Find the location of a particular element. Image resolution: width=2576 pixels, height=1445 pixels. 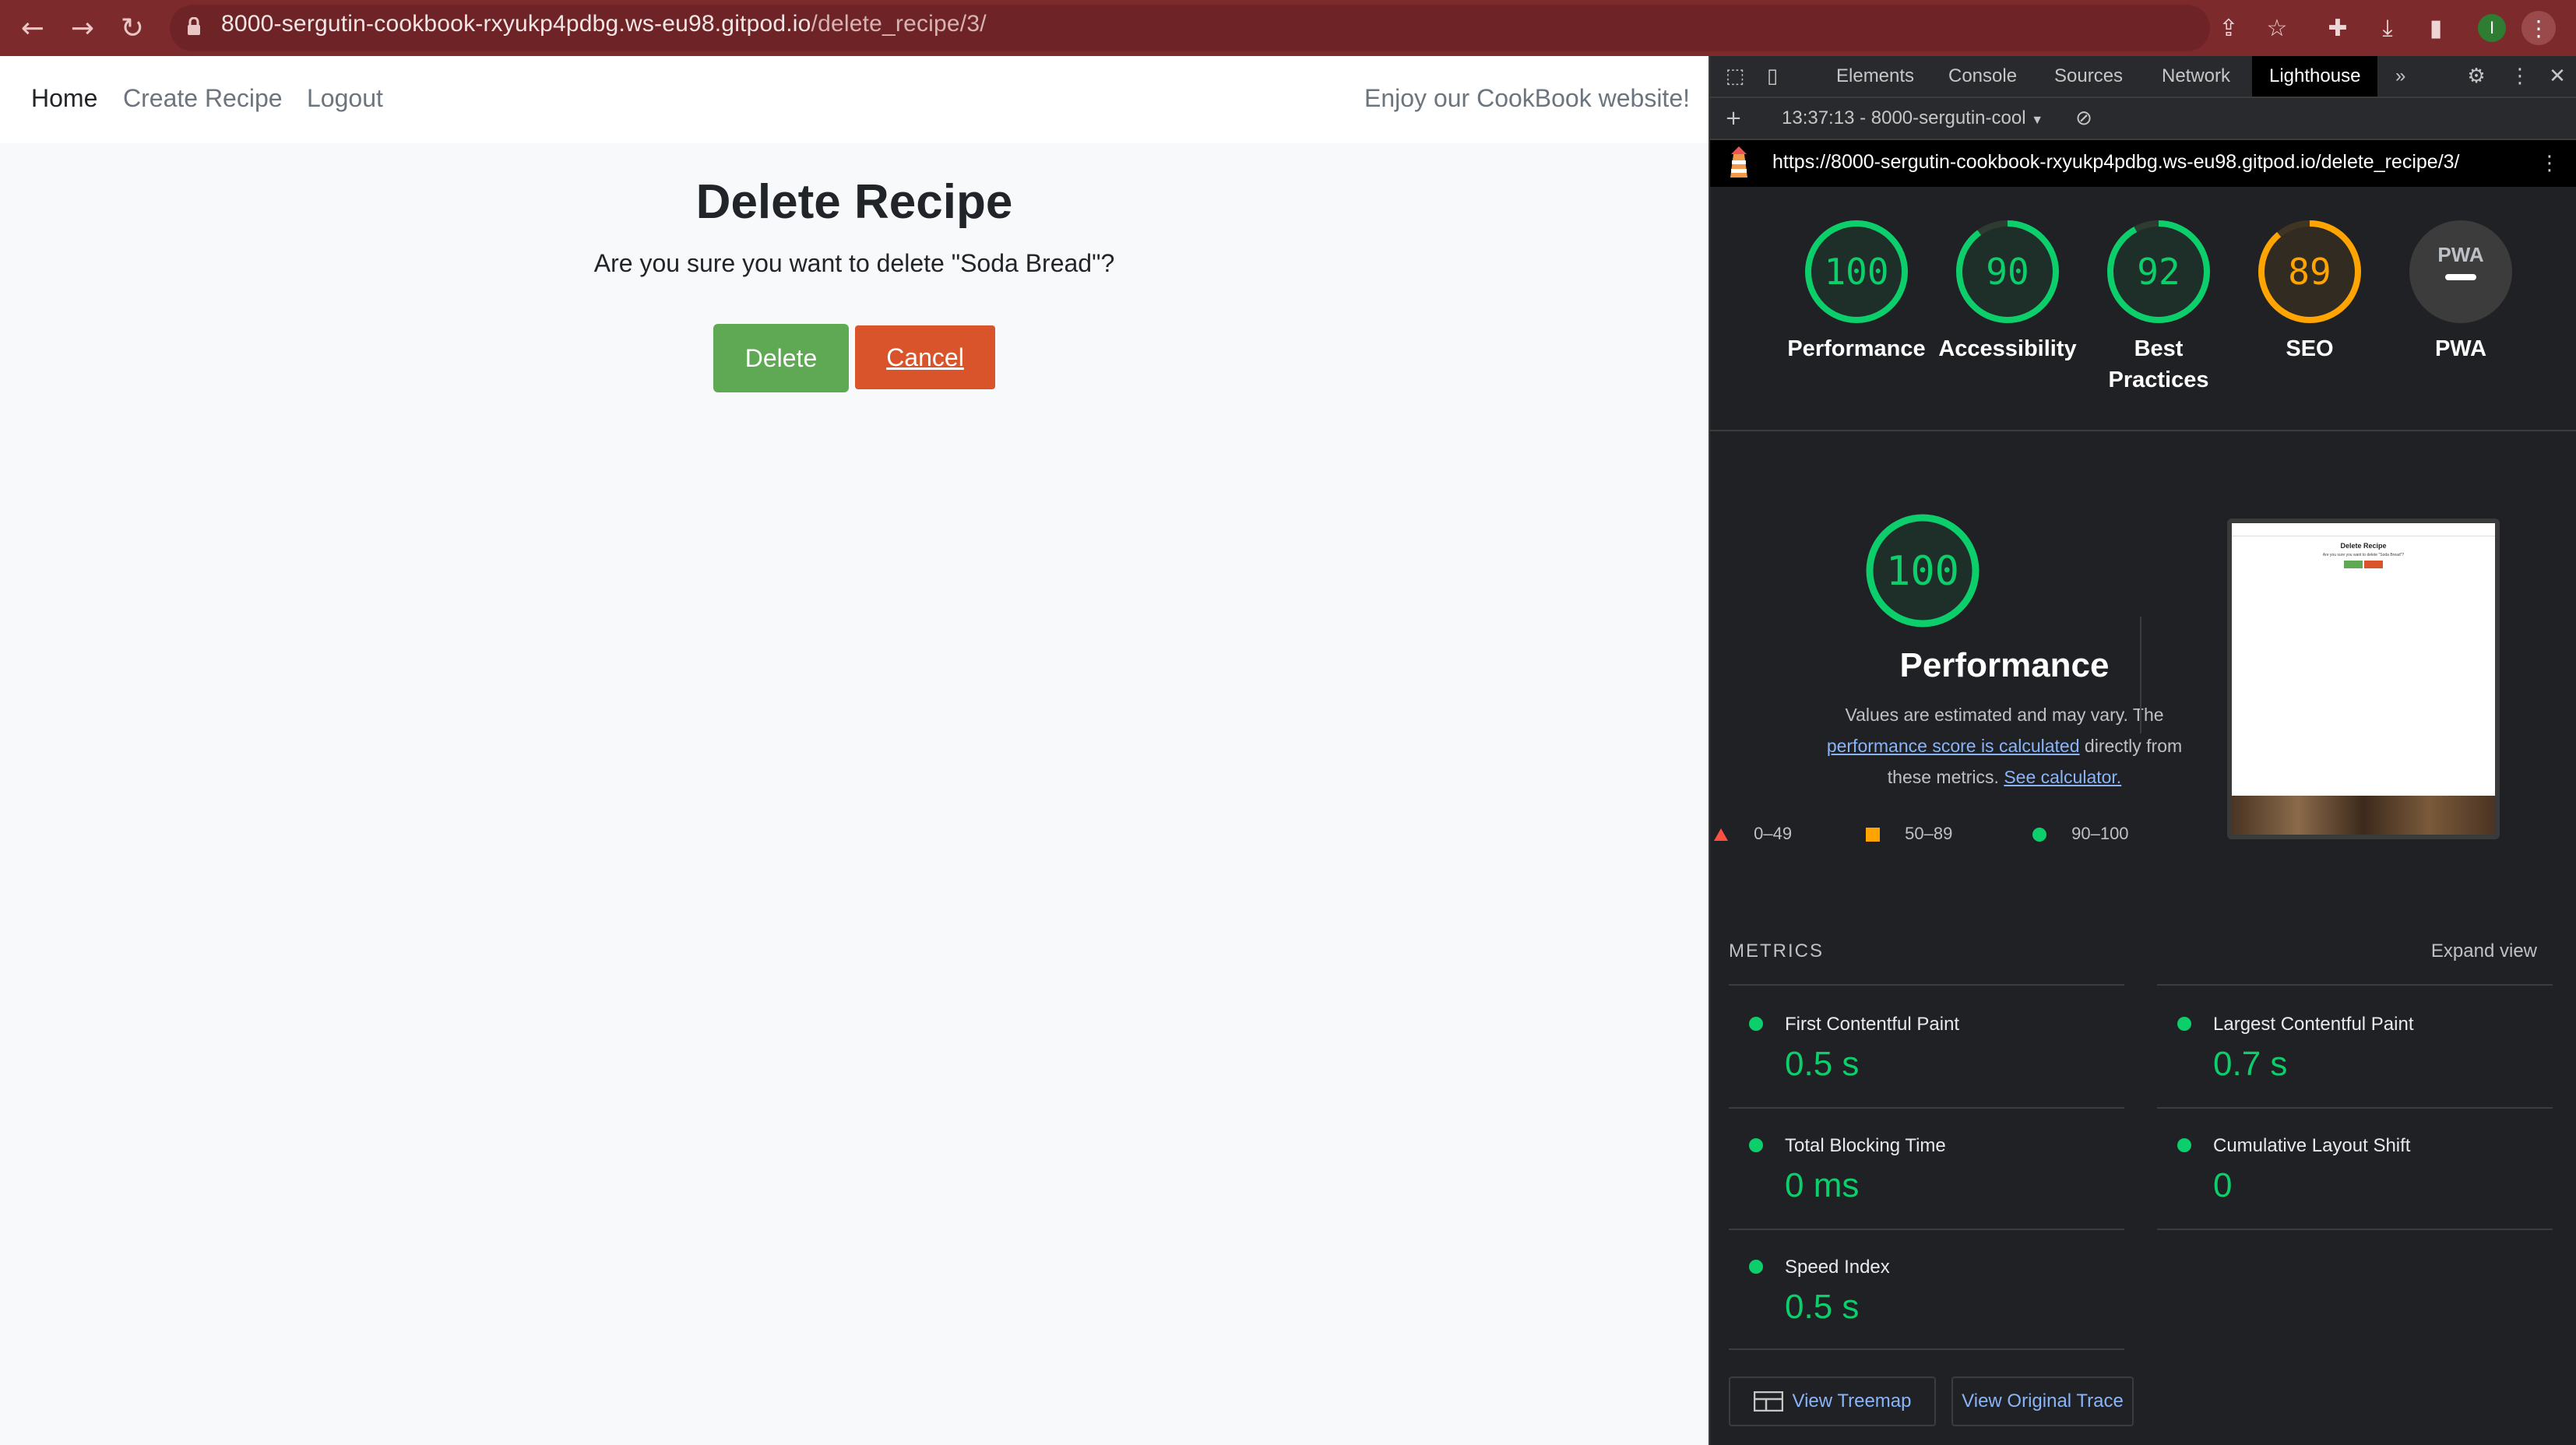

desc-text: directly from is located at coordinates (2133, 746).